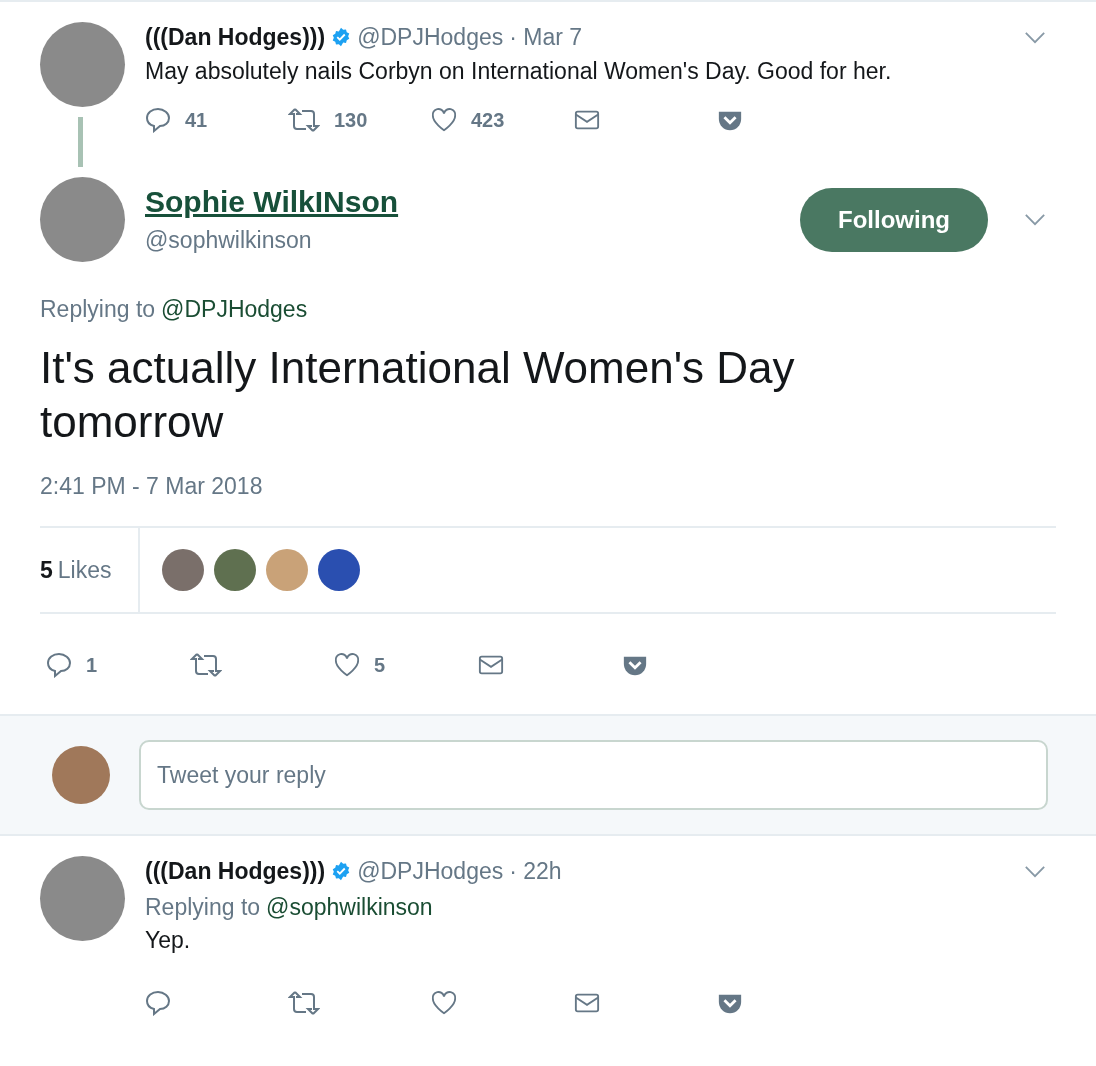 Image resolution: width=1096 pixels, height=1066 pixels. Describe the element at coordinates (519, 71) in the screenshot. I see `tweet-text: May absolutely nails Corbyn on International Women's Day. Good for her.` at that location.